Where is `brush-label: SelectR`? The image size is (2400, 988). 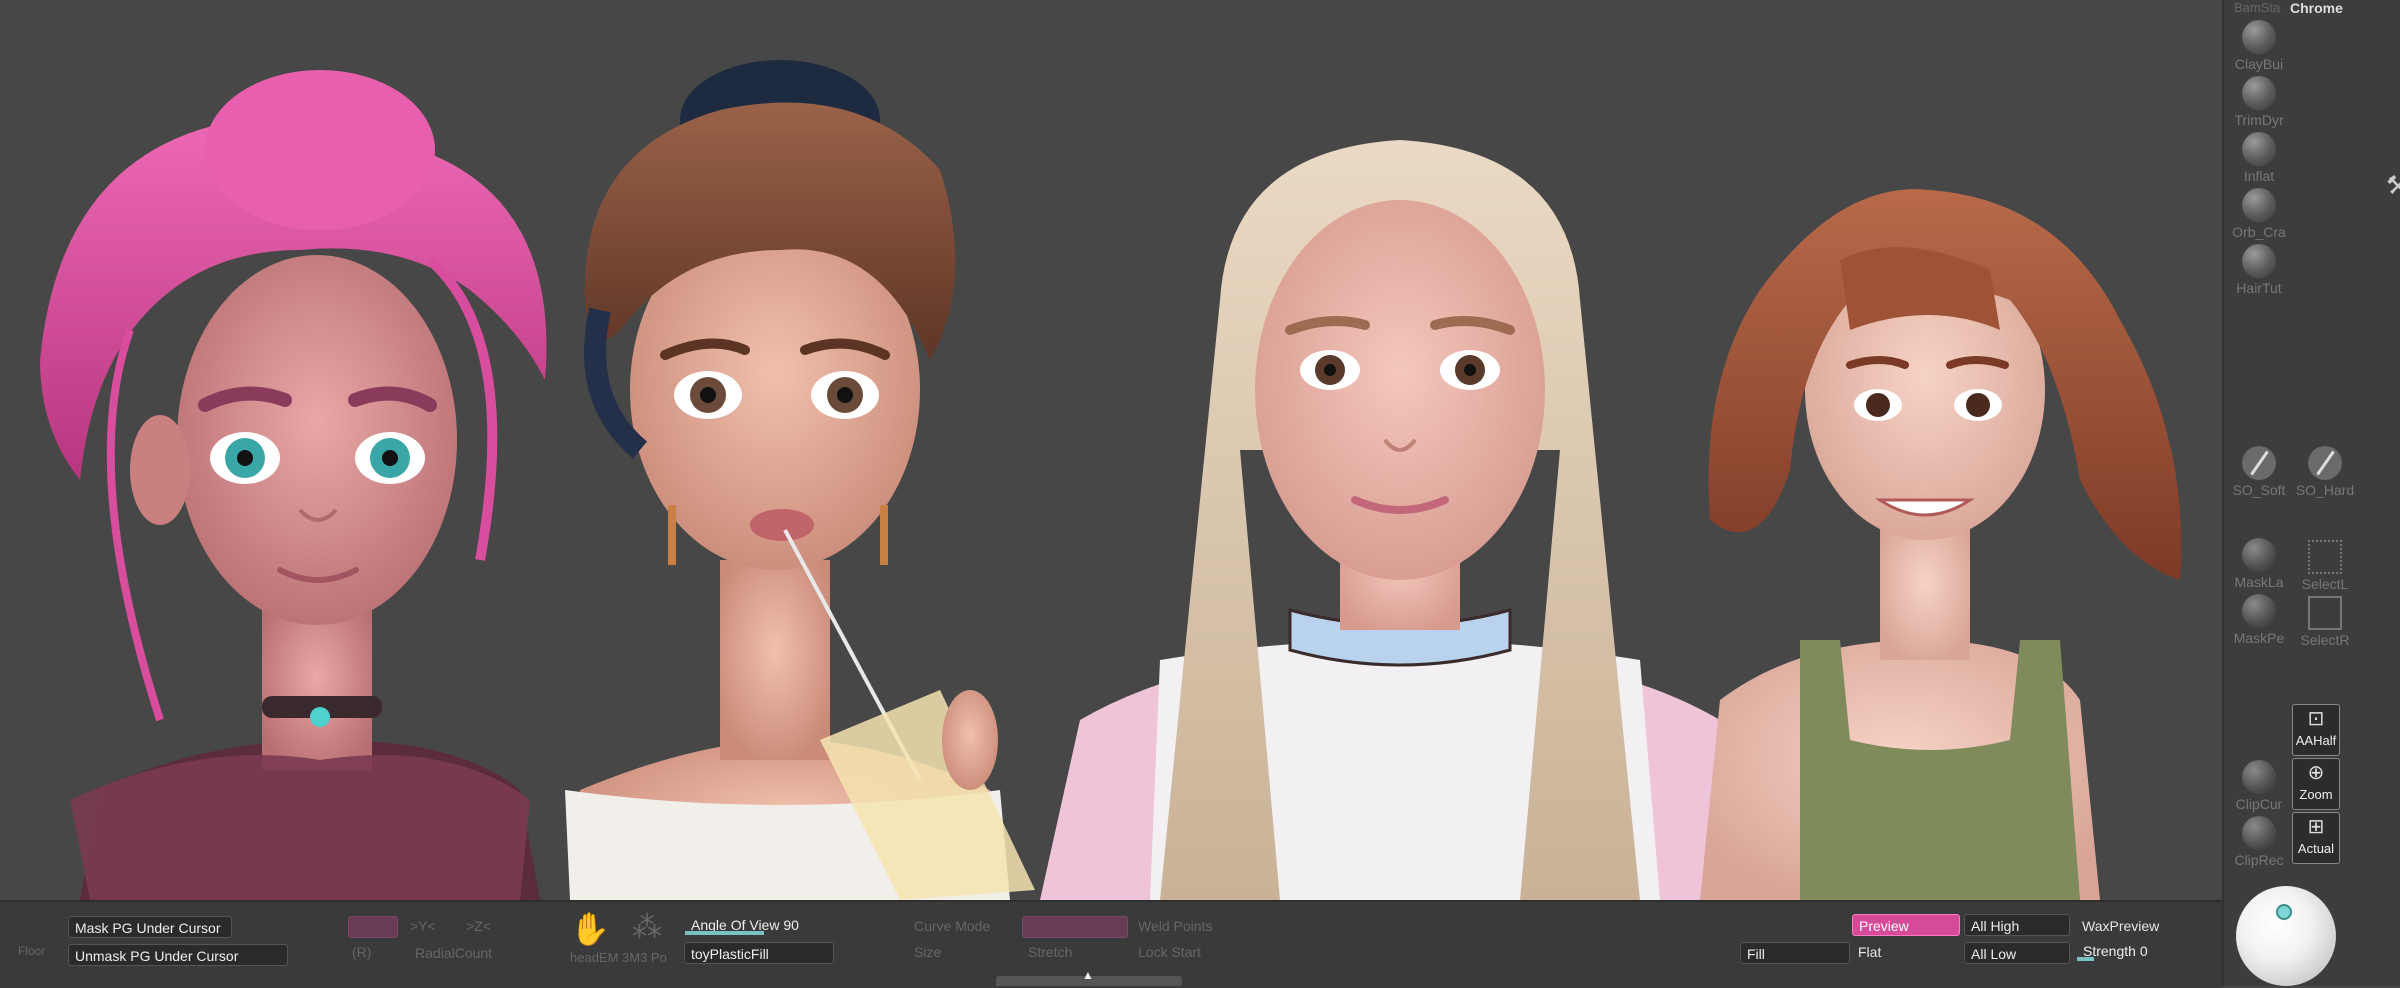 brush-label: SelectR is located at coordinates (2325, 640).